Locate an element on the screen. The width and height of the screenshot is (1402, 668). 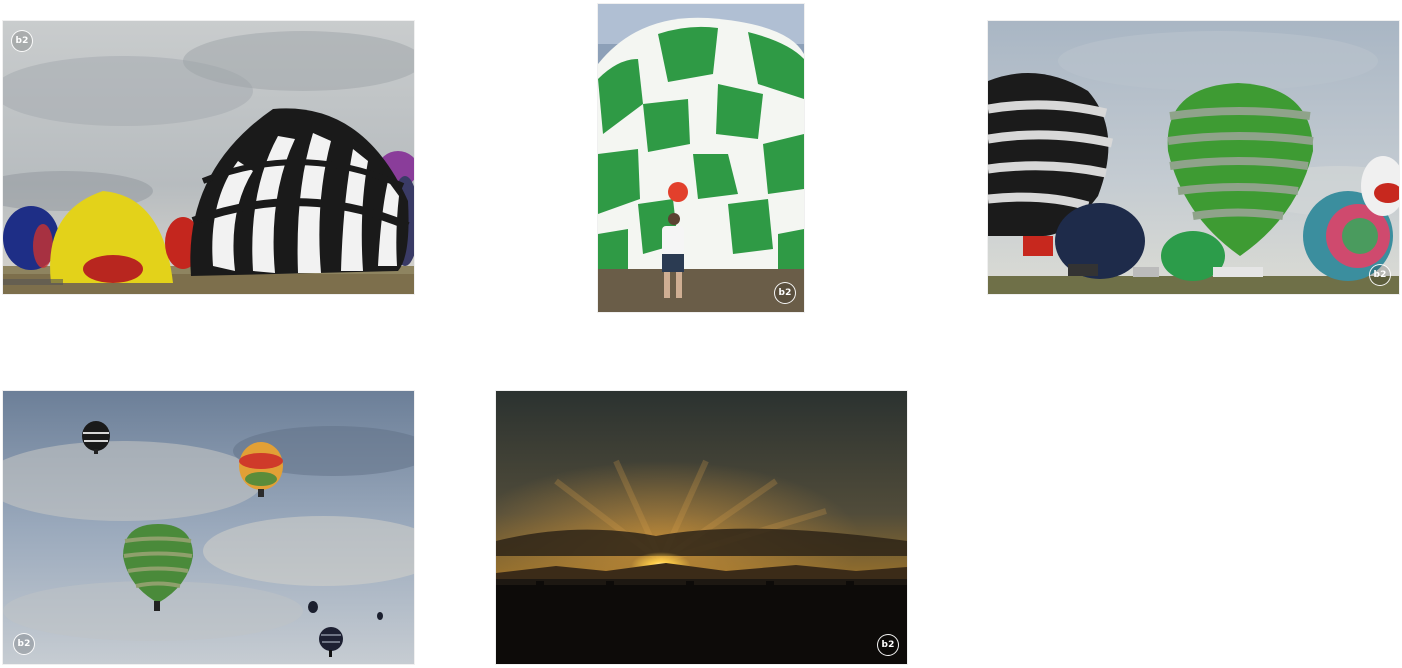
photo-thumbnail-sunset: b2 is located at coordinates (701, 527).